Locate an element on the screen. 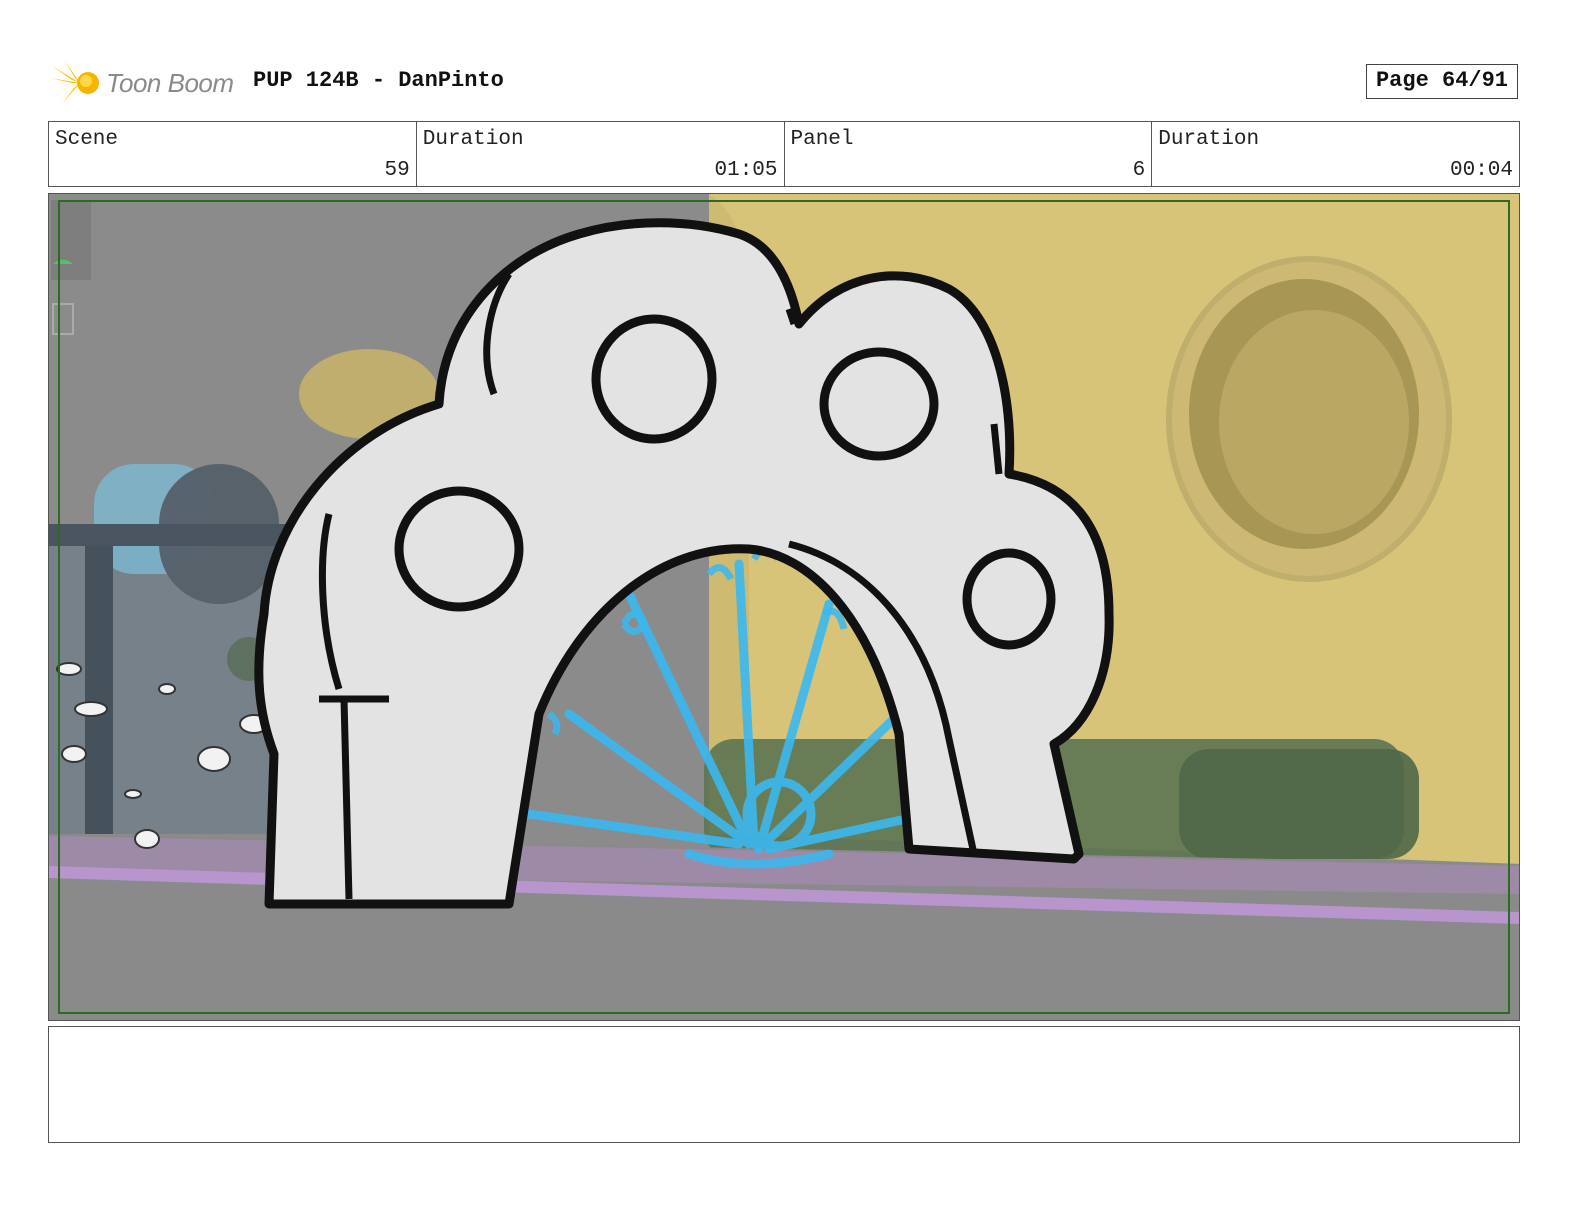 The height and width of the screenshot is (1225, 1582). panel-duration-label: Duration is located at coordinates (1209, 139).